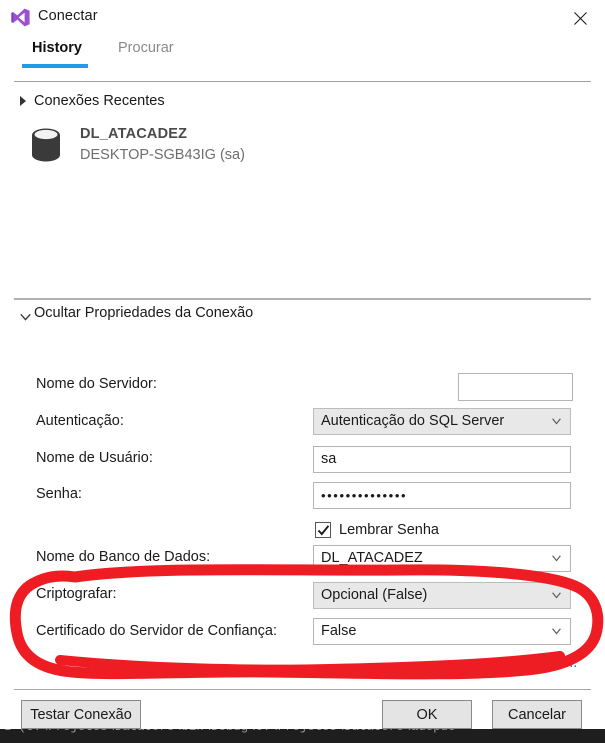 Image resolution: width=605 pixels, height=743 pixels. Describe the element at coordinates (80, 421) in the screenshot. I see `label-authentication: Autenticação:` at that location.